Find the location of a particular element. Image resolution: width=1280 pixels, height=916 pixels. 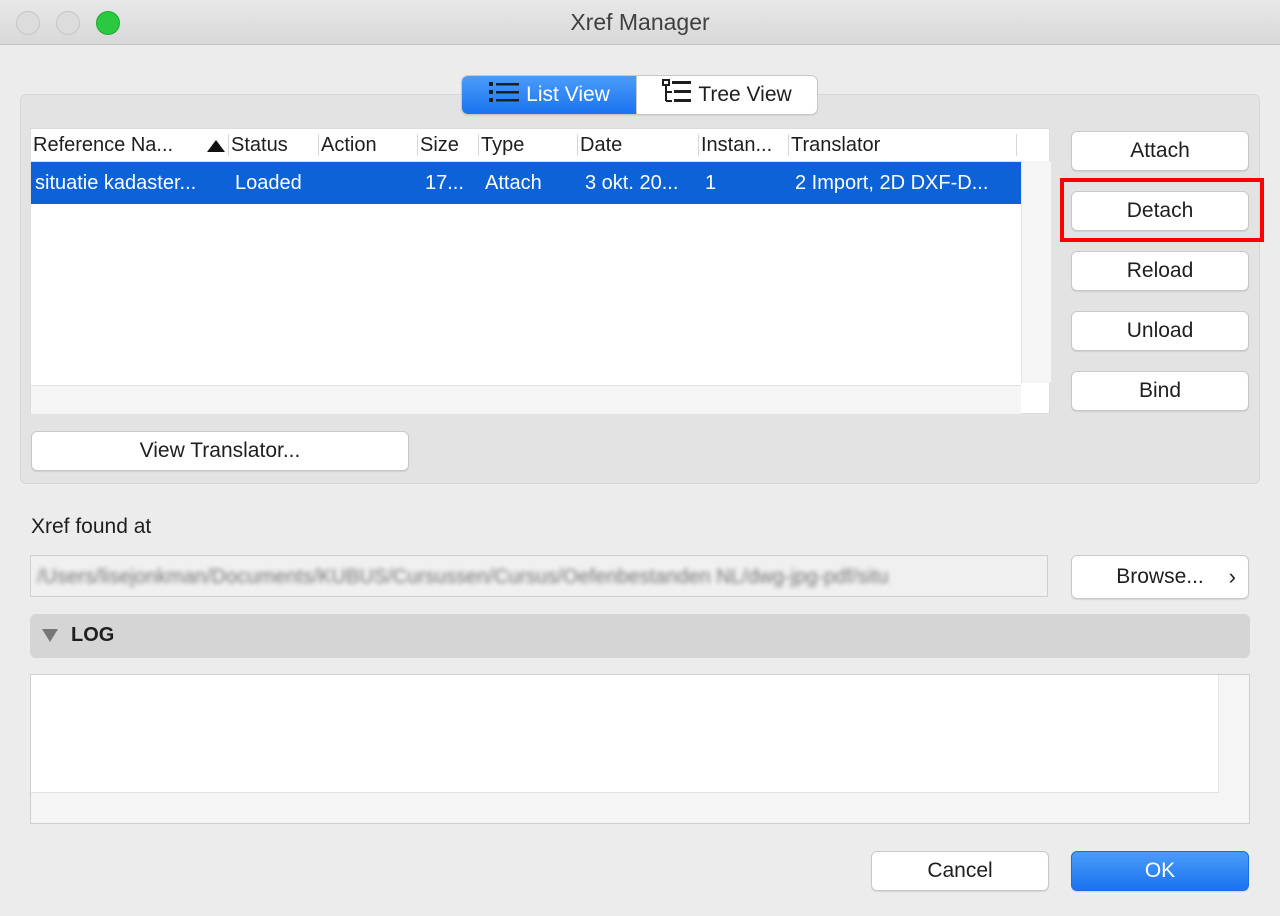

tree-view-tab: Tree View is located at coordinates (726, 95).